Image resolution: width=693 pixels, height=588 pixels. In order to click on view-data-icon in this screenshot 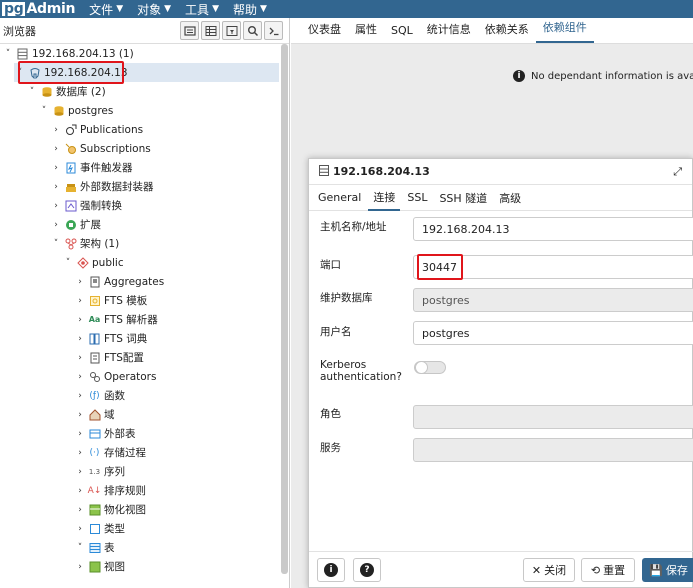, I will do `click(210, 30)`.